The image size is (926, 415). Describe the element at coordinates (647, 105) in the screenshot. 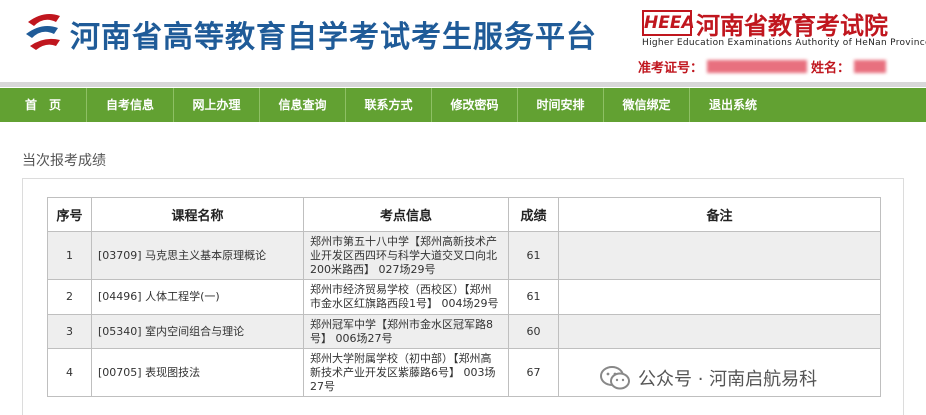

I see `nav-wechat-bind: 微信绑定` at that location.